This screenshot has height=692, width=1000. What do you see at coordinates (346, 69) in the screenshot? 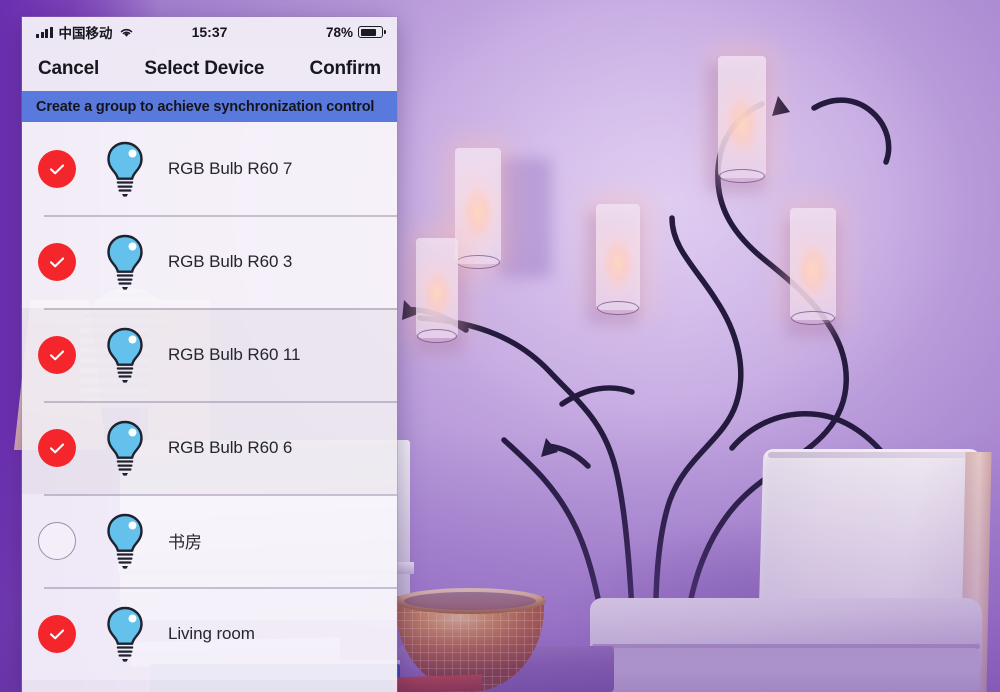
I see `confirm-button: Confirm` at bounding box center [346, 69].